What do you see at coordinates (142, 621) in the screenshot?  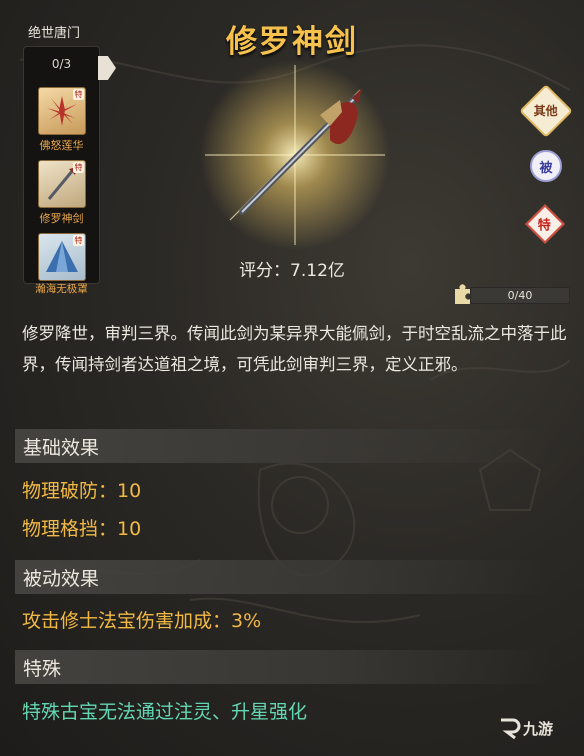 I see `effect-line: 攻击修士法宝伤害加成：3%` at bounding box center [142, 621].